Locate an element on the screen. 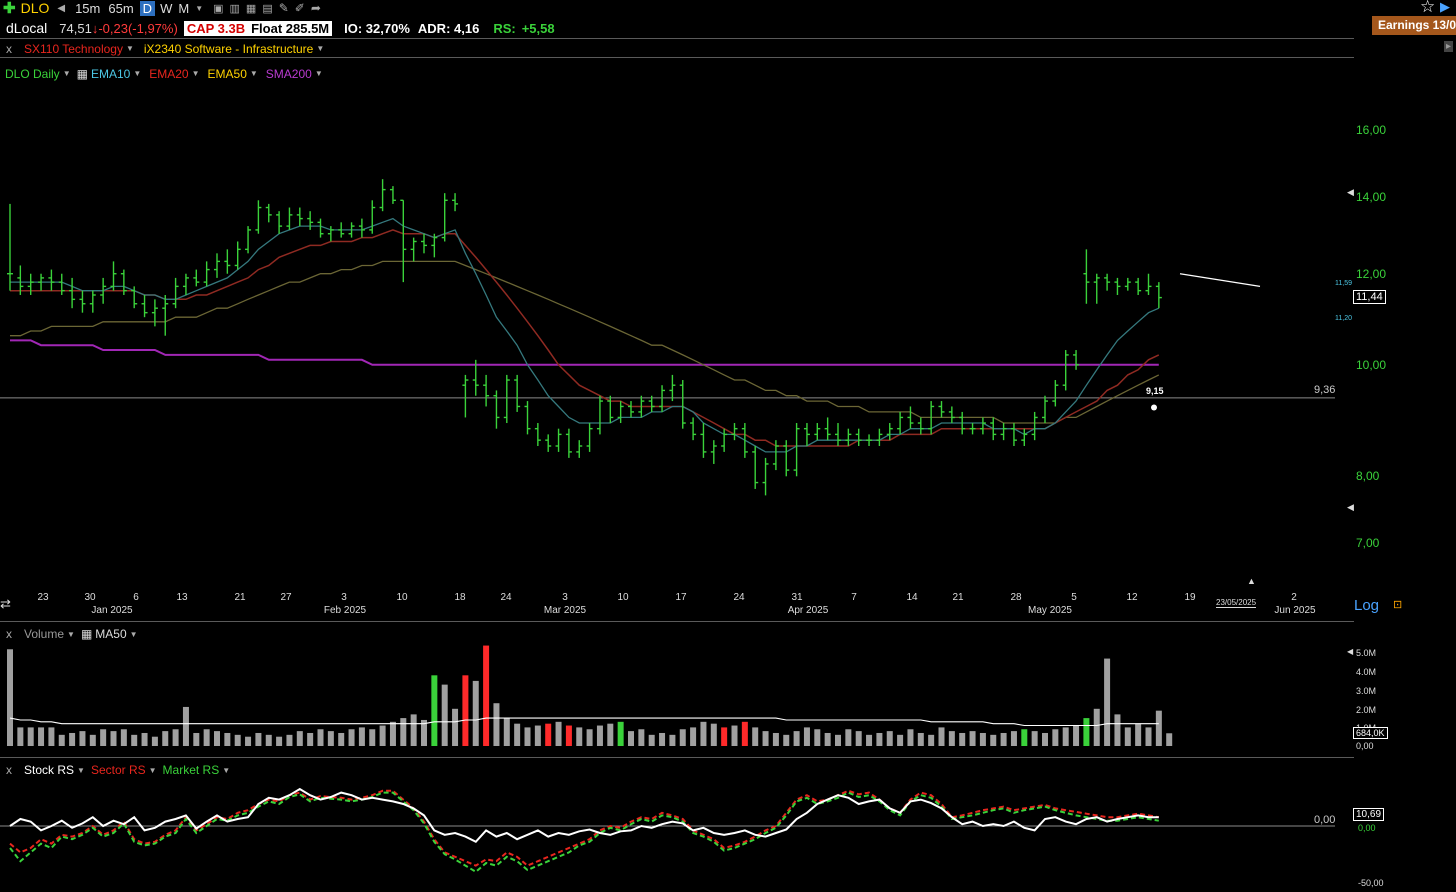 The height and width of the screenshot is (892, 1456). rs-last-box: 10,69 is located at coordinates (1369, 814).